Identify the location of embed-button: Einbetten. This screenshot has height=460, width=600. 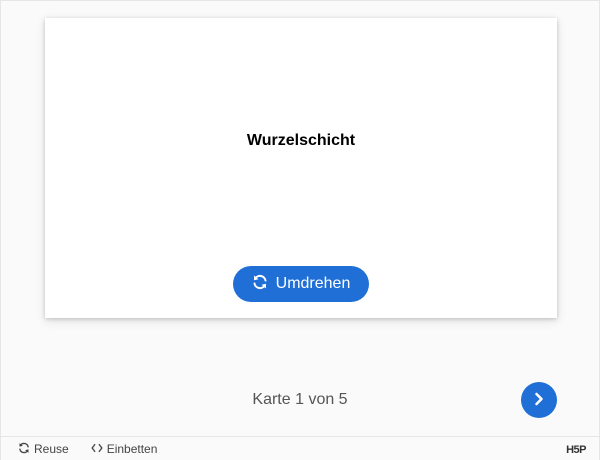
(124, 449).